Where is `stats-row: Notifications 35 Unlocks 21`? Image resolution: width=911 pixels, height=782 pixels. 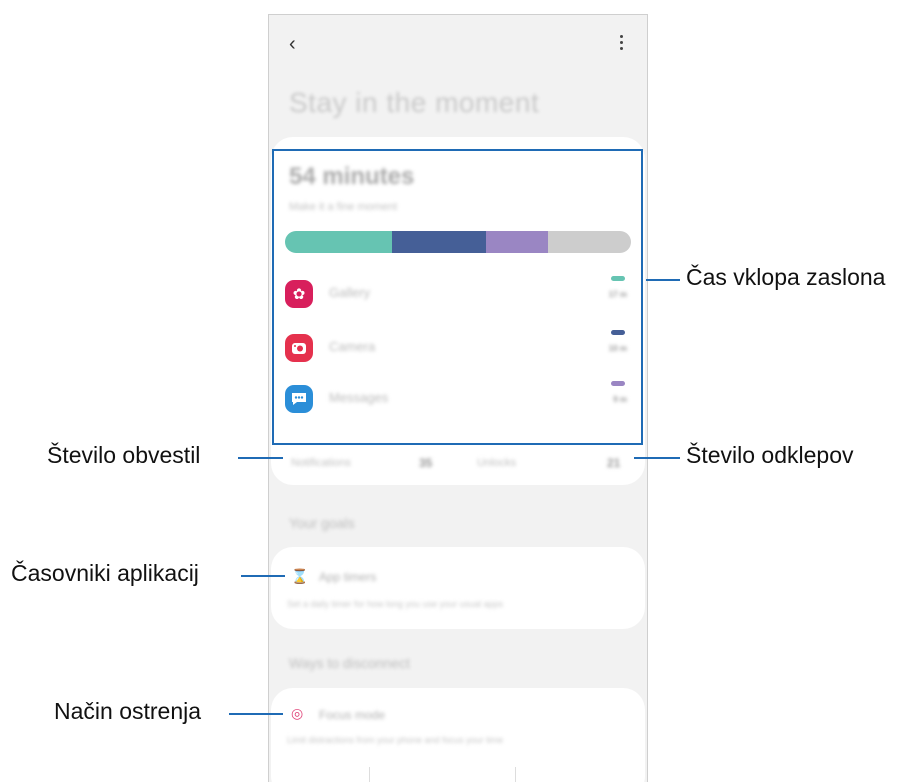
stats-row: Notifications 35 Unlocks 21 is located at coordinates (458, 465).